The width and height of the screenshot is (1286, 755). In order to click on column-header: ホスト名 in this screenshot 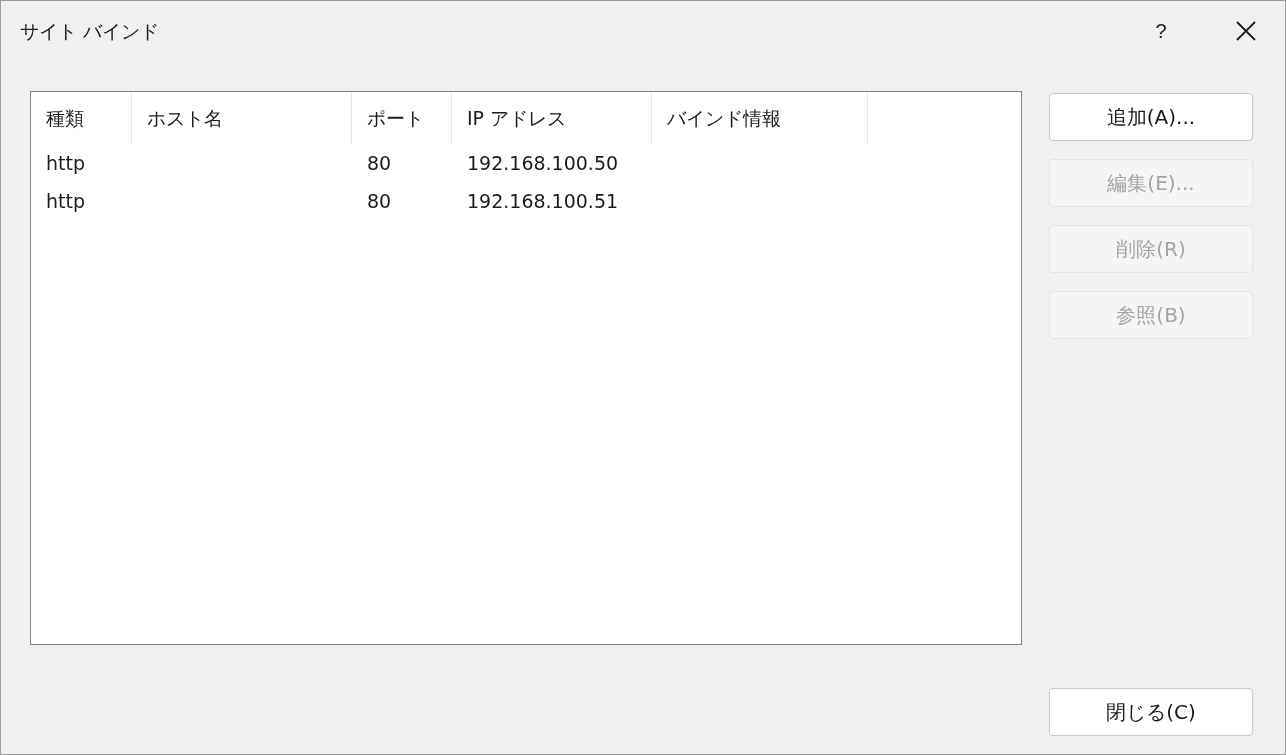, I will do `click(242, 118)`.